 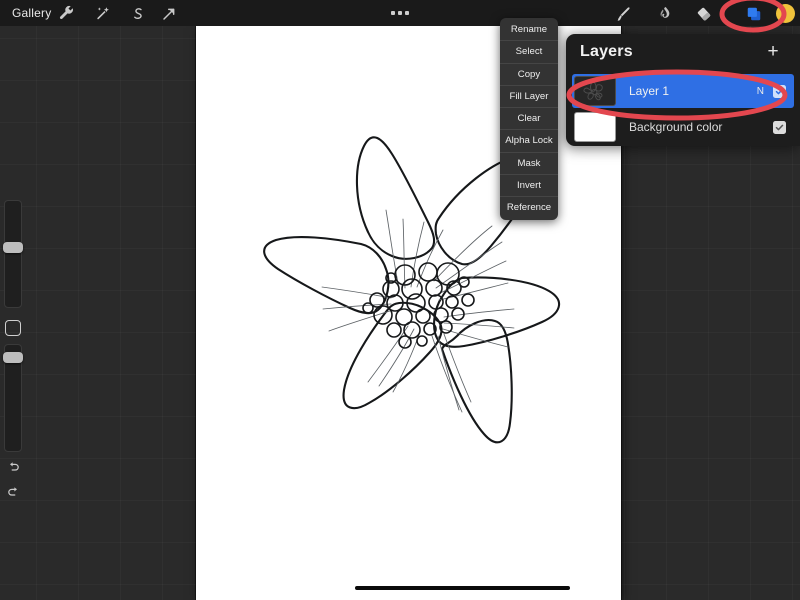 I want to click on paint-brush-icon, so click(x=622, y=13).